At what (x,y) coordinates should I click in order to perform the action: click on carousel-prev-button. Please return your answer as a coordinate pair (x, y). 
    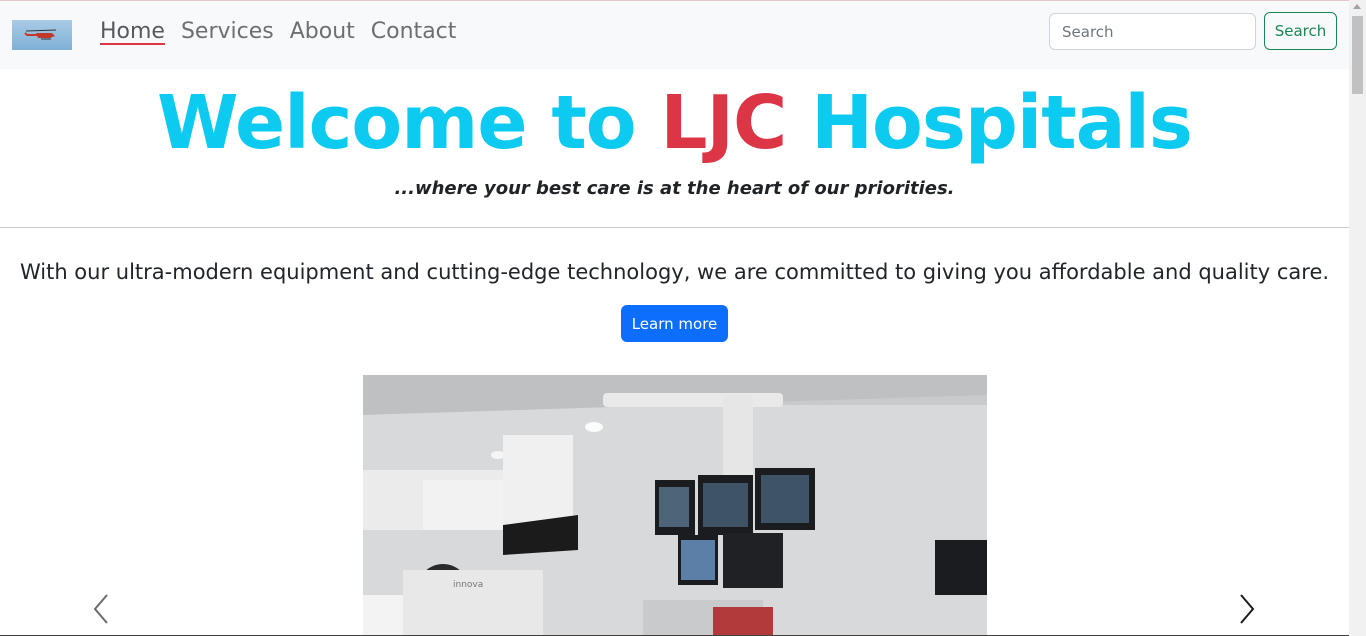
    Looking at the image, I should click on (101, 609).